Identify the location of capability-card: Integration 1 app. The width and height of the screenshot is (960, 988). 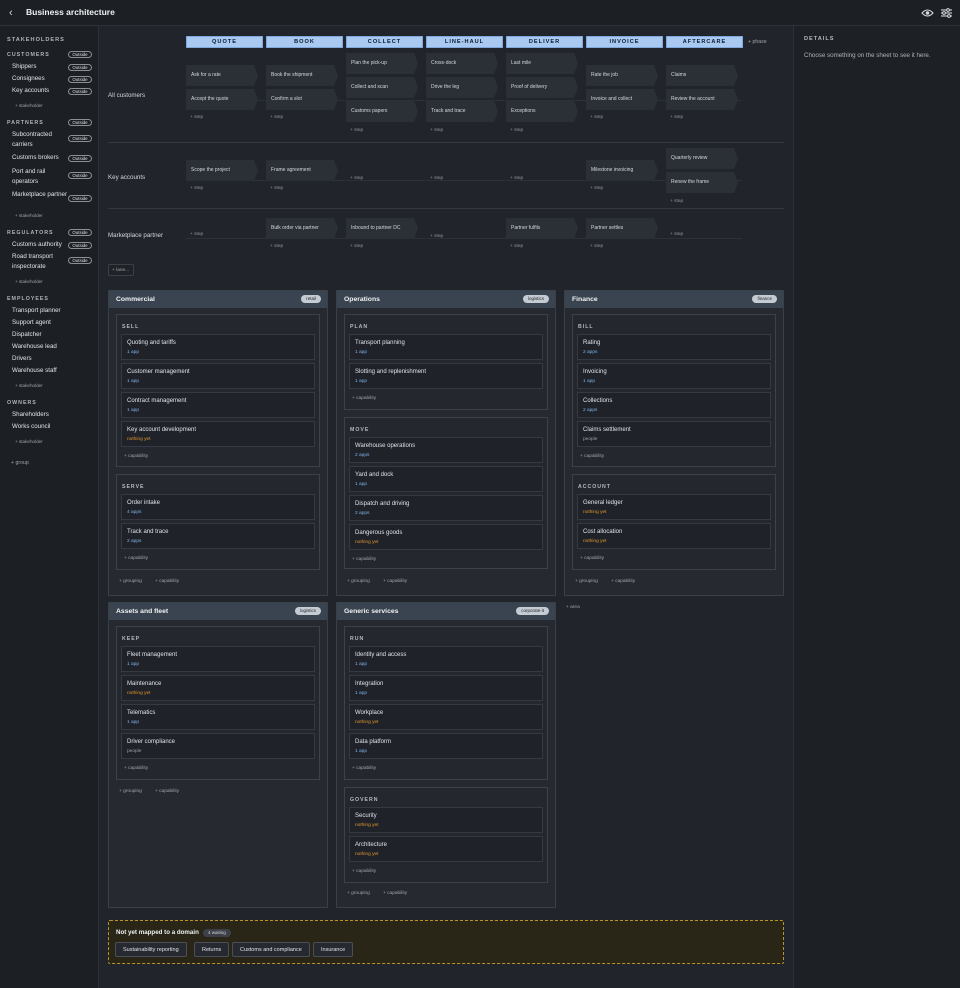
(446, 688).